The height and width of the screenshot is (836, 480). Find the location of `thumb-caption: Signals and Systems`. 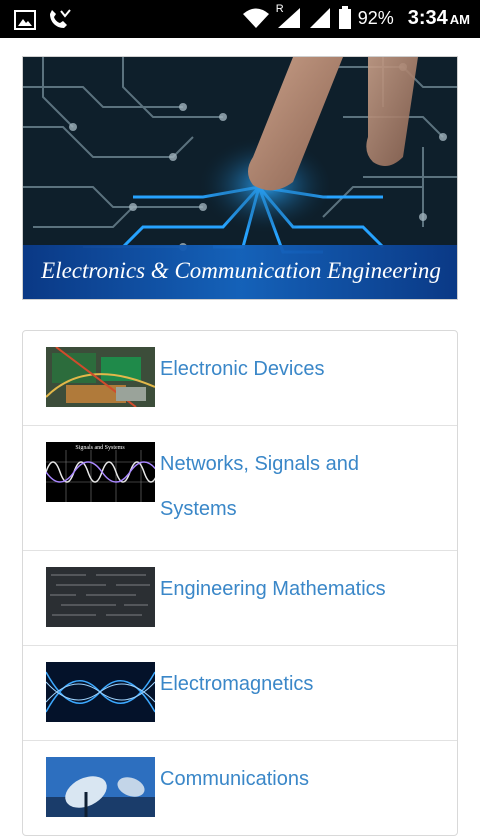

thumb-caption: Signals and Systems is located at coordinates (100, 448).